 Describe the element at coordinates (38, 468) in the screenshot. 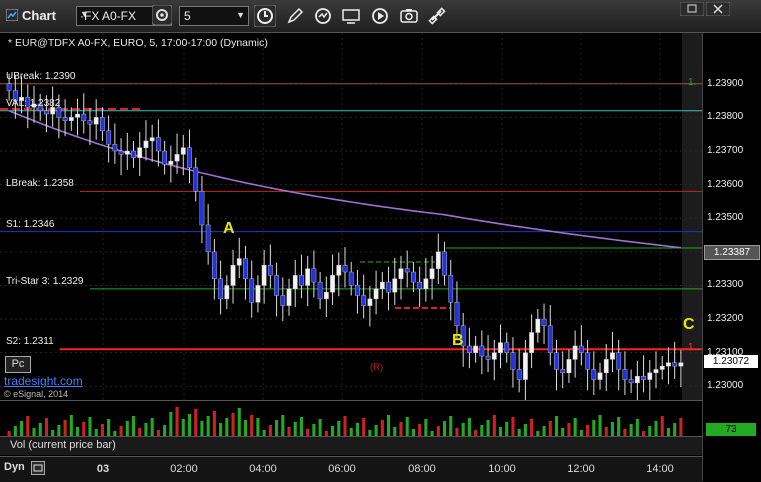

I see `calendar-icon` at that location.